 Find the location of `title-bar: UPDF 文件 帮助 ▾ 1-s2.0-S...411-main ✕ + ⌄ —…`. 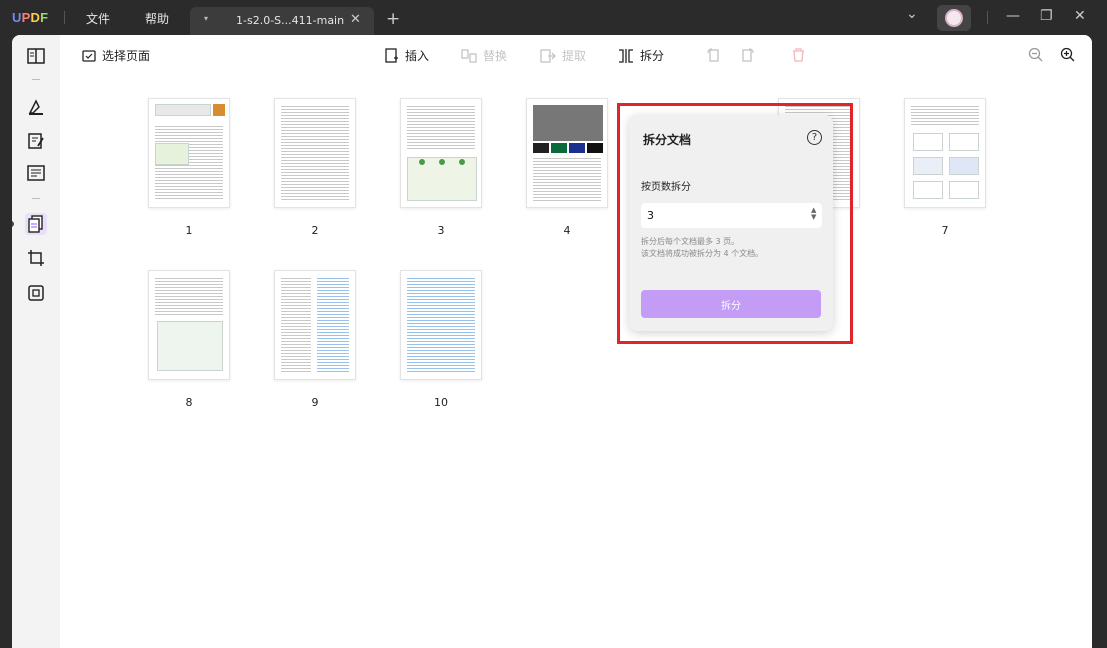

title-bar: UPDF 文件 帮助 ▾ 1-s2.0-S...411-main ✕ + ⌄ —… is located at coordinates (553, 17).